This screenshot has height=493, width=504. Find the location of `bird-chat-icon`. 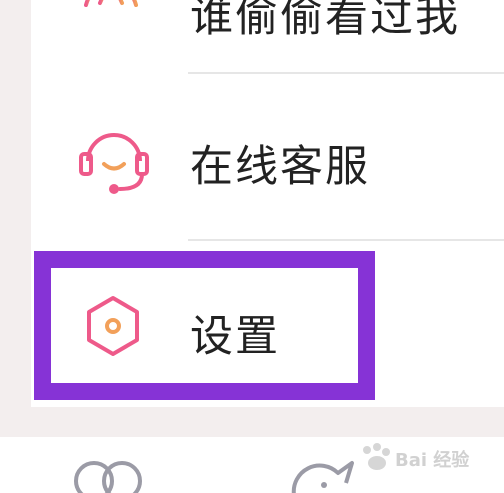

bird-chat-icon is located at coordinates (324, 474).